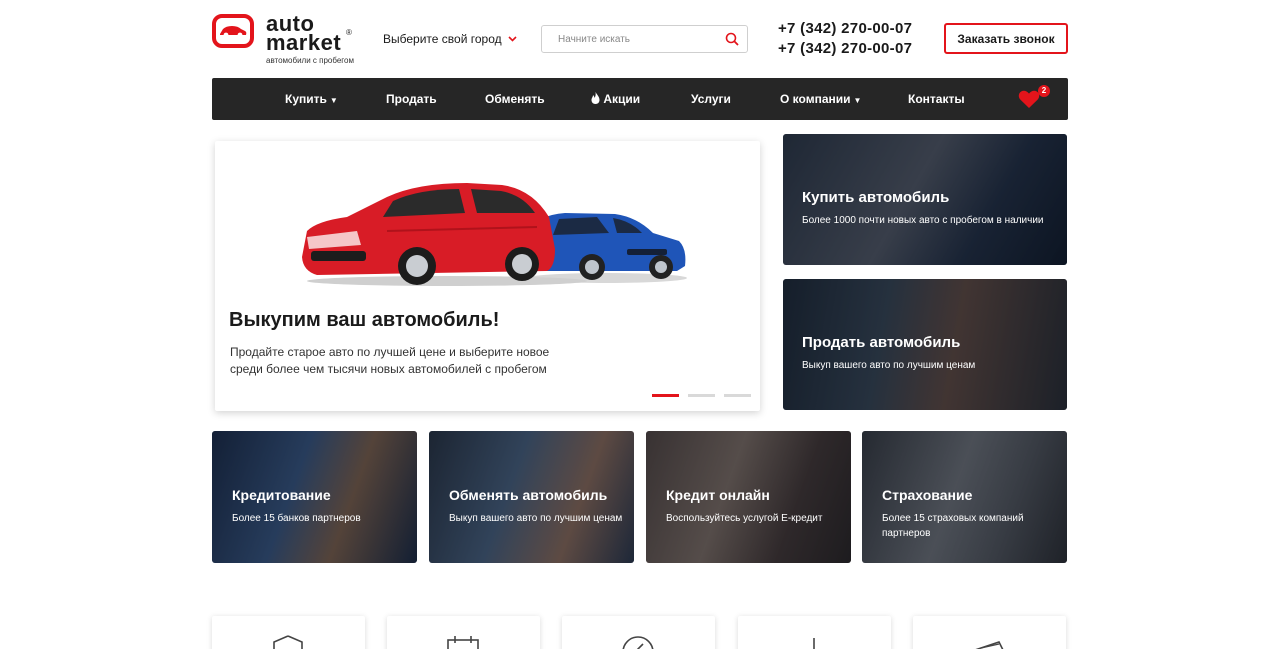  What do you see at coordinates (288, 642) in the screenshot?
I see `shield-icon` at bounding box center [288, 642].